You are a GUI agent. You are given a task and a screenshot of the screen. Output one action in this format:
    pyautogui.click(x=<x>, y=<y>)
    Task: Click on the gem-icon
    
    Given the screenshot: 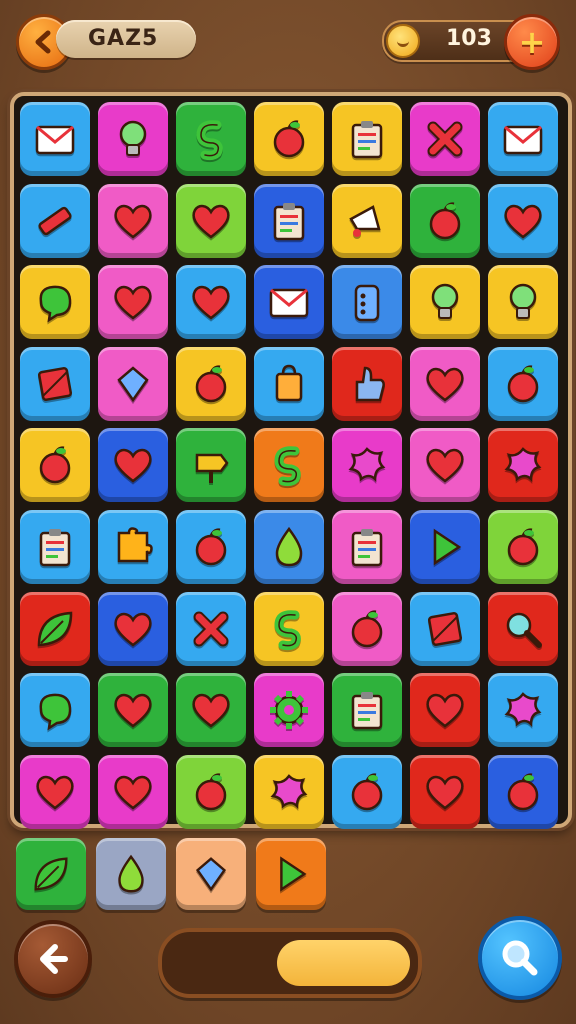 What is the action you would take?
    pyautogui.click(x=133, y=384)
    